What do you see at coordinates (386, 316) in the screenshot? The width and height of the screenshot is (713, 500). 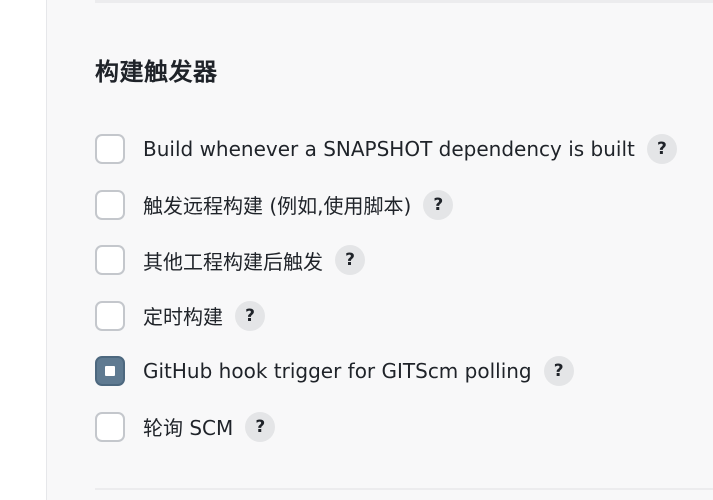 I see `trigger-scheduled-build: 定时构建 ?` at bounding box center [386, 316].